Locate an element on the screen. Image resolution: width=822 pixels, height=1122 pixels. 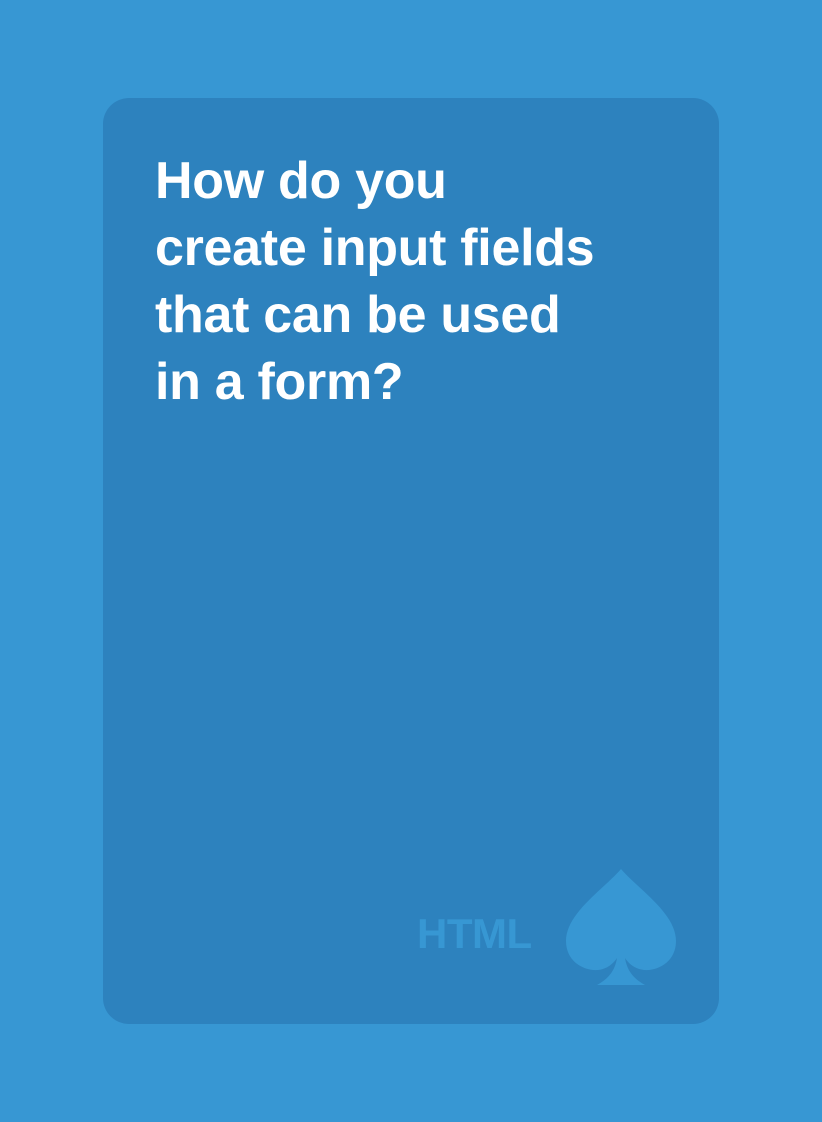
question-line-2: create input fields is located at coordinates (375, 248).